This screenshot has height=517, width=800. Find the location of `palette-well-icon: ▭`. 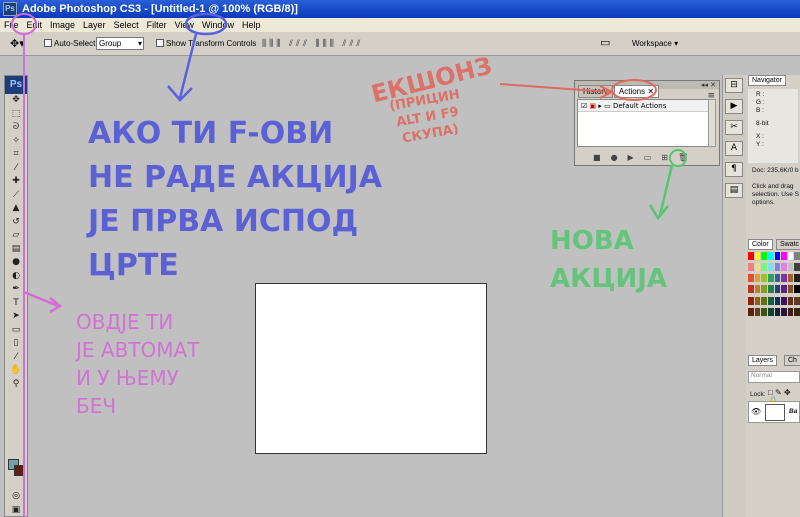

palette-well-icon: ▭ is located at coordinates (605, 42).